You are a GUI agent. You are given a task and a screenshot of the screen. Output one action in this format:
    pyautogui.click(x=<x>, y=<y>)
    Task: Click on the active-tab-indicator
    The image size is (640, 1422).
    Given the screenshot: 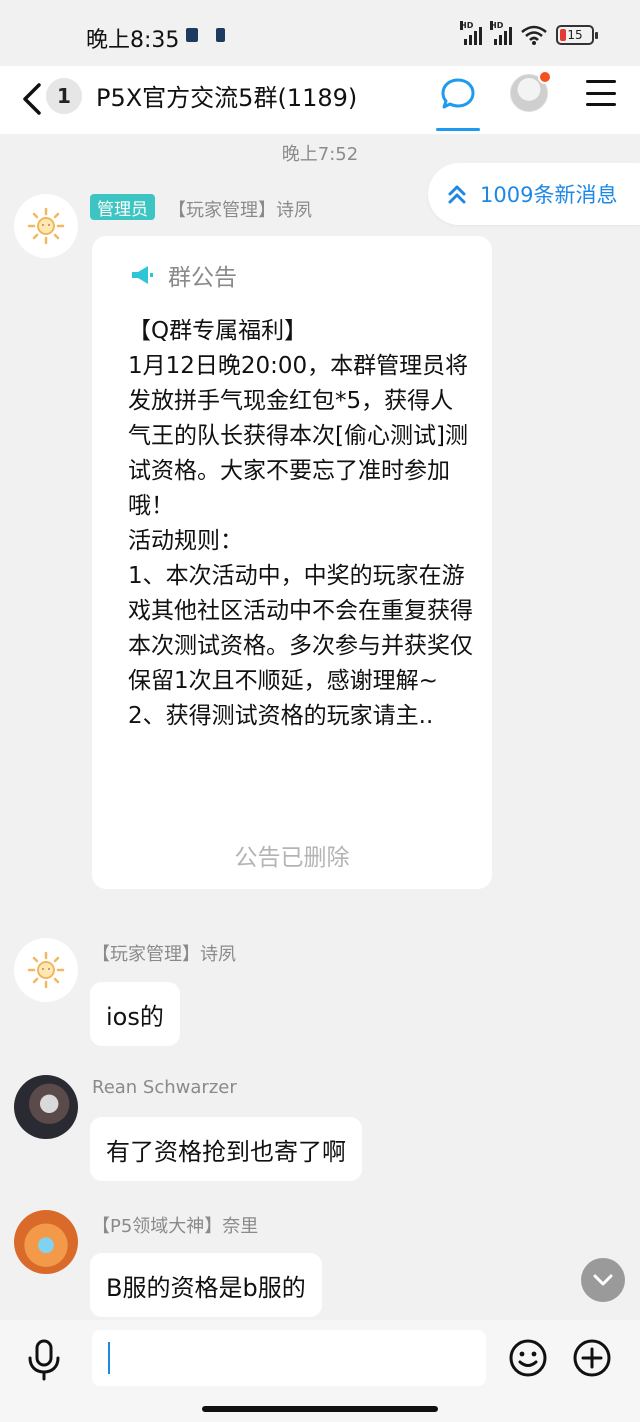 What is the action you would take?
    pyautogui.click(x=458, y=129)
    